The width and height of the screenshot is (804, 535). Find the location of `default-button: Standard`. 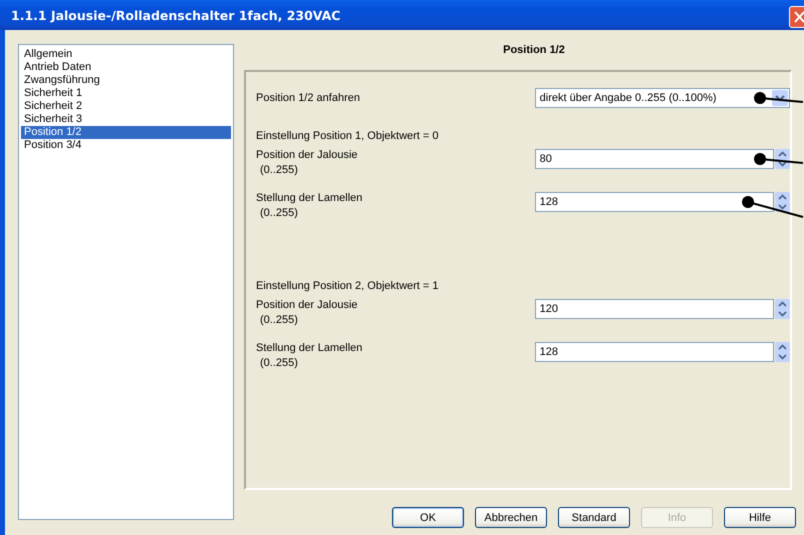

default-button: Standard is located at coordinates (594, 517).